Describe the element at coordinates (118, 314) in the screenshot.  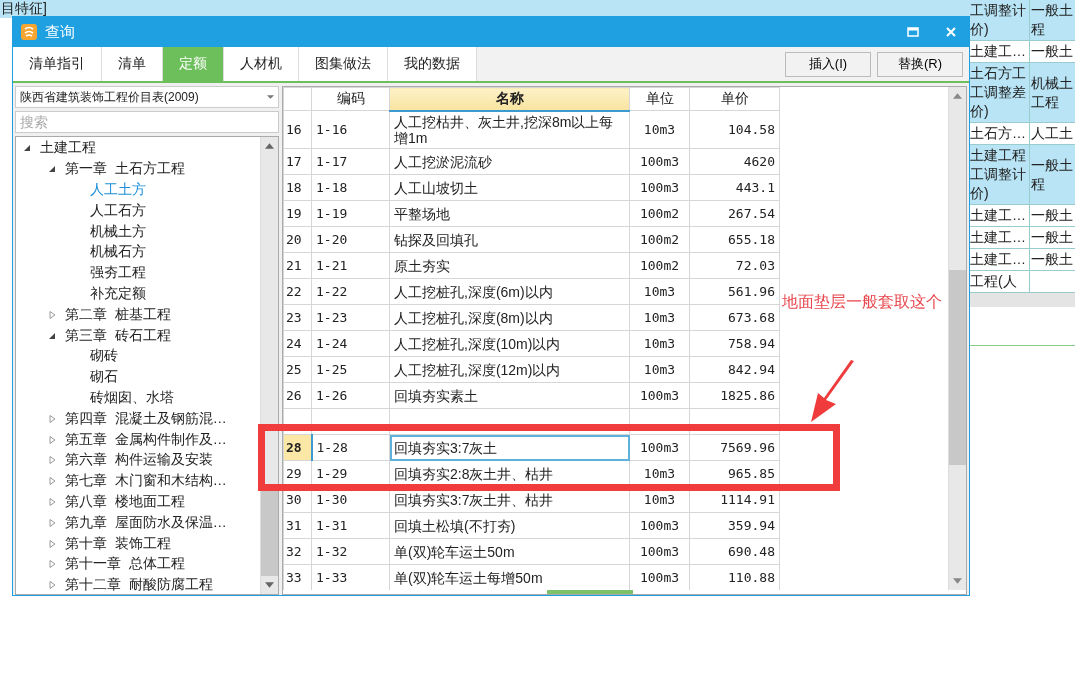
I see `tree-item: 第二章 桩基工程` at that location.